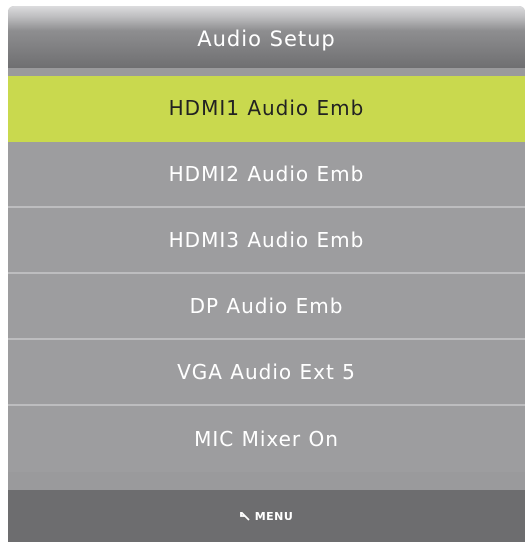  I want to click on menu-item-dp-audio: DP Audio Emb, so click(266, 307).